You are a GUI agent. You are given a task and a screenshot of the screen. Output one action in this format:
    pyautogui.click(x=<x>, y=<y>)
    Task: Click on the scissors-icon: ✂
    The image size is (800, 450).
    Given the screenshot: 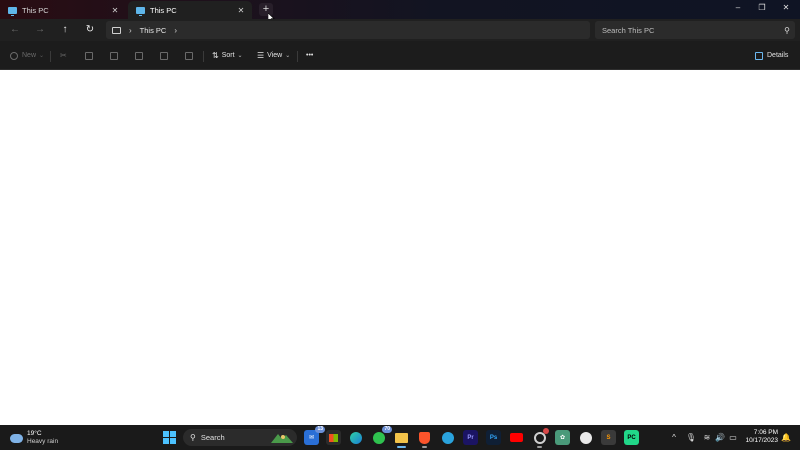 What is the action you would take?
    pyautogui.click(x=63, y=55)
    